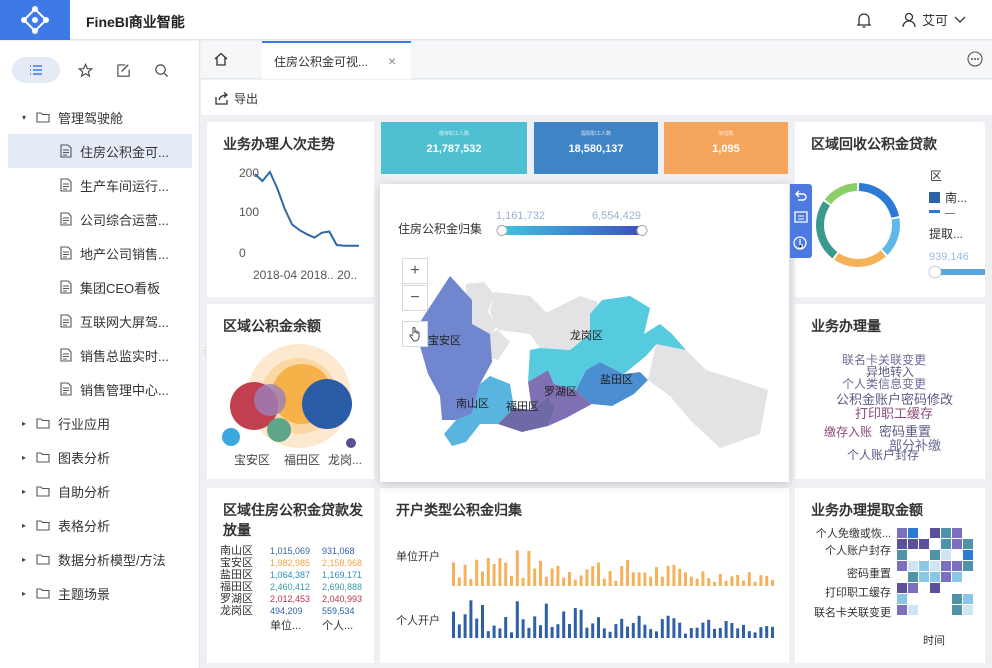 This screenshot has width=992, height=668. Describe the element at coordinates (100, 491) in the screenshot. I see `sidebar-item-11: ▸ 自助分析` at that location.